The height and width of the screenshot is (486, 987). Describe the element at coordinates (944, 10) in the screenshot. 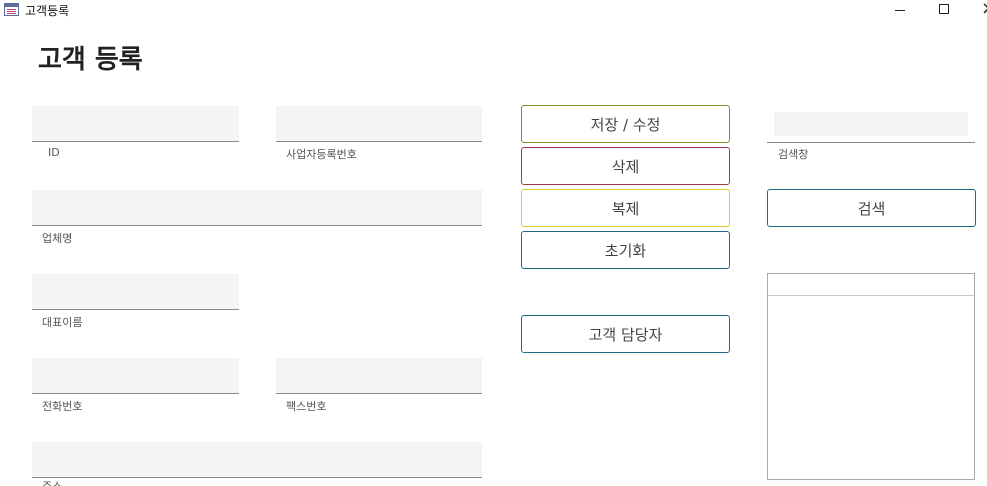

I see `maximize-icon` at that location.